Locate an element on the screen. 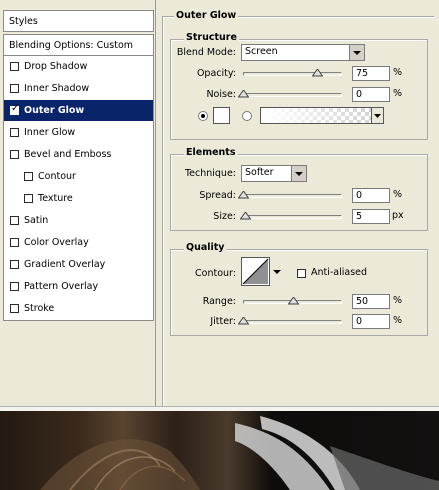  range-label: Range: is located at coordinates (219, 301).